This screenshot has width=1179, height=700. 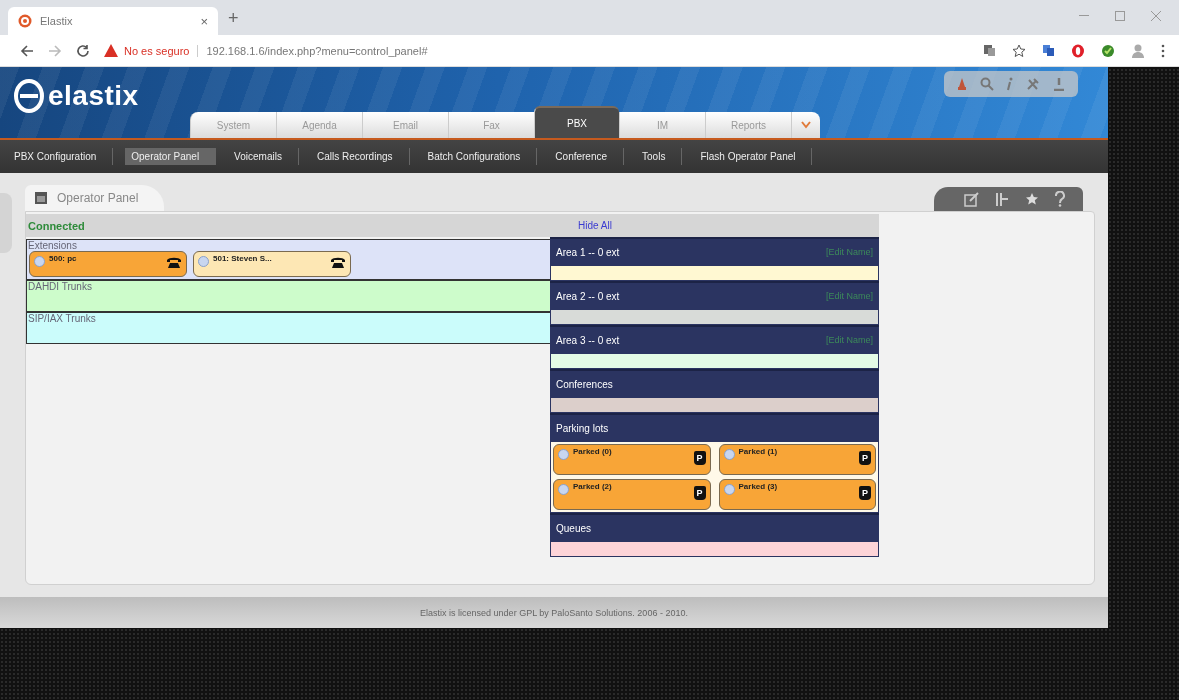 I want to click on extension-label: 500: pc, so click(x=63, y=258).